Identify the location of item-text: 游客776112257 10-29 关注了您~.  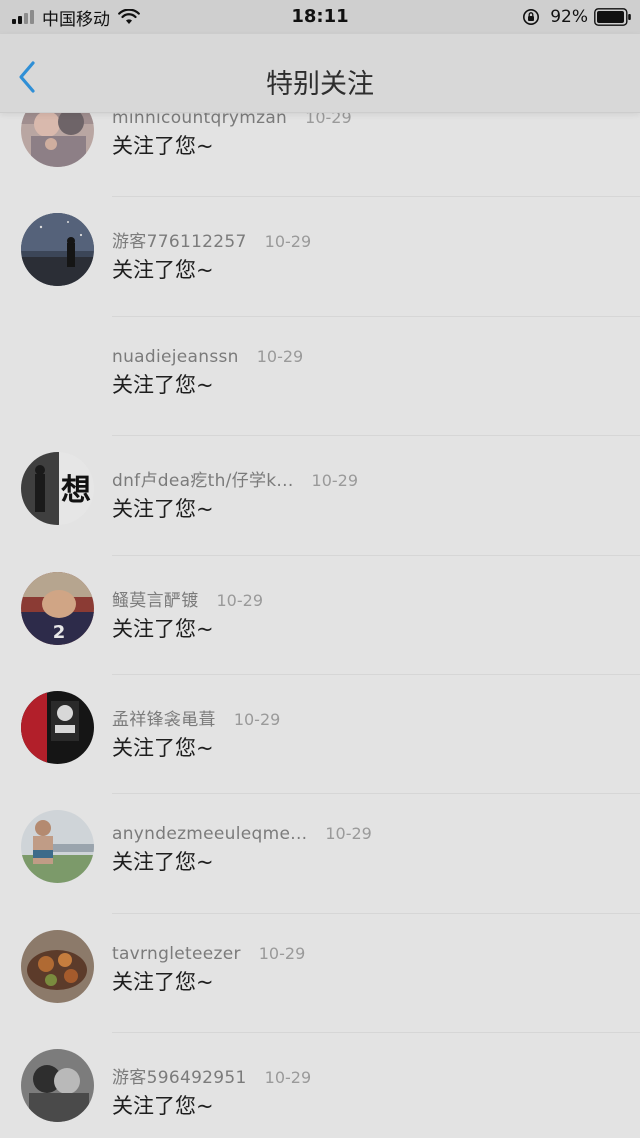
(211, 255).